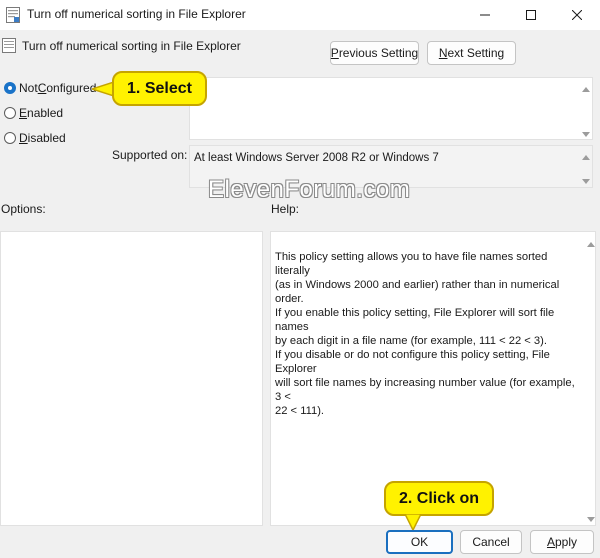  I want to click on previous-setting-label: revious Setting, so click(378, 53).